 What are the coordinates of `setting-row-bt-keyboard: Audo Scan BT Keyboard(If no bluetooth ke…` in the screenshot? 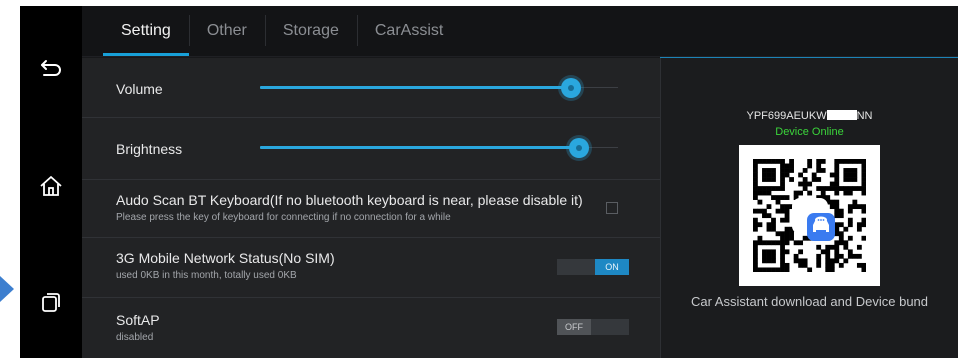 It's located at (371, 209).